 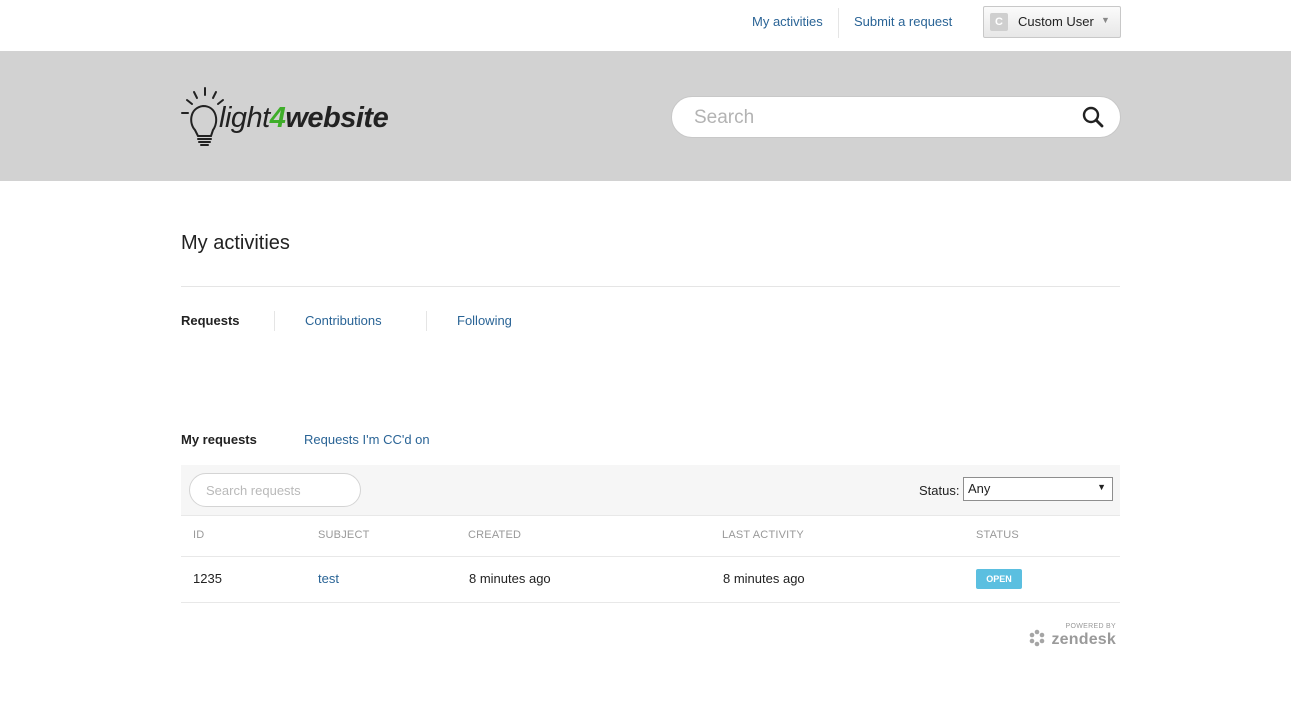 I want to click on tab-contributions: Contributions, so click(x=343, y=320).